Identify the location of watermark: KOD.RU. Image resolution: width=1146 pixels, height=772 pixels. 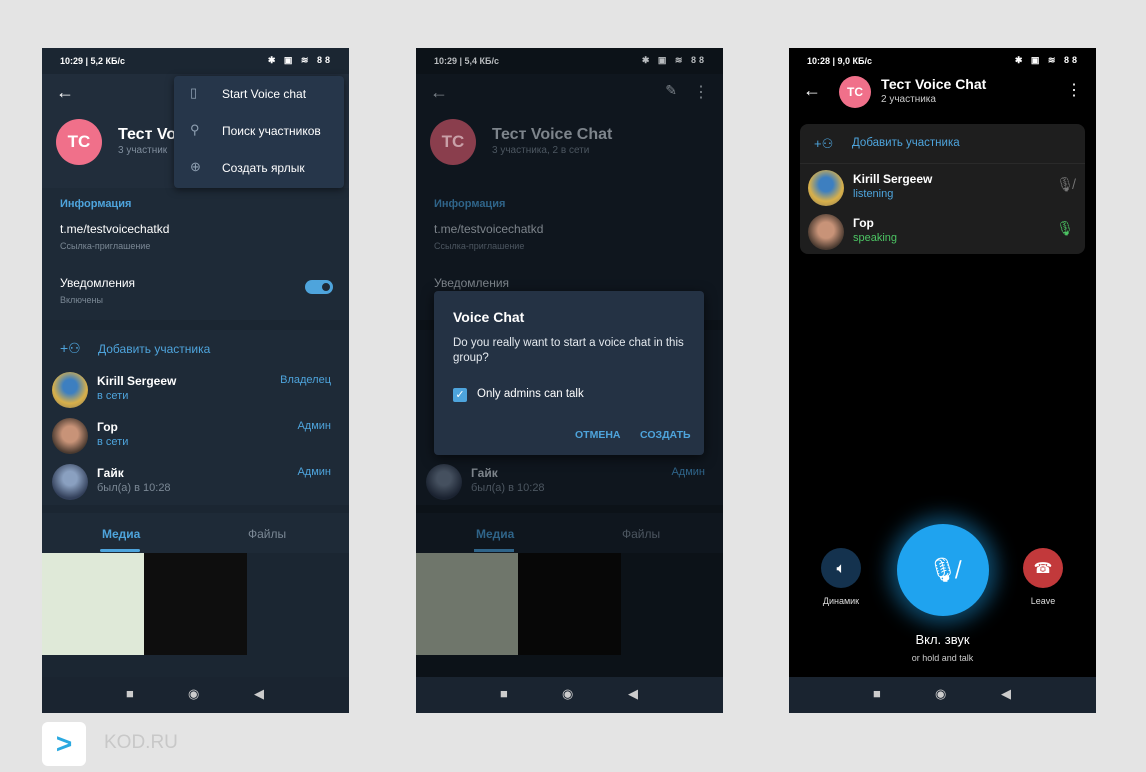
(141, 742).